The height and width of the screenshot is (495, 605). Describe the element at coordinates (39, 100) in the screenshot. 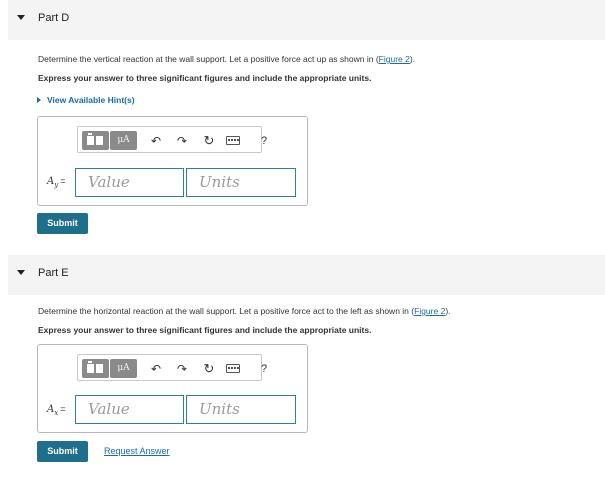

I see `expand-triangle-icon` at that location.